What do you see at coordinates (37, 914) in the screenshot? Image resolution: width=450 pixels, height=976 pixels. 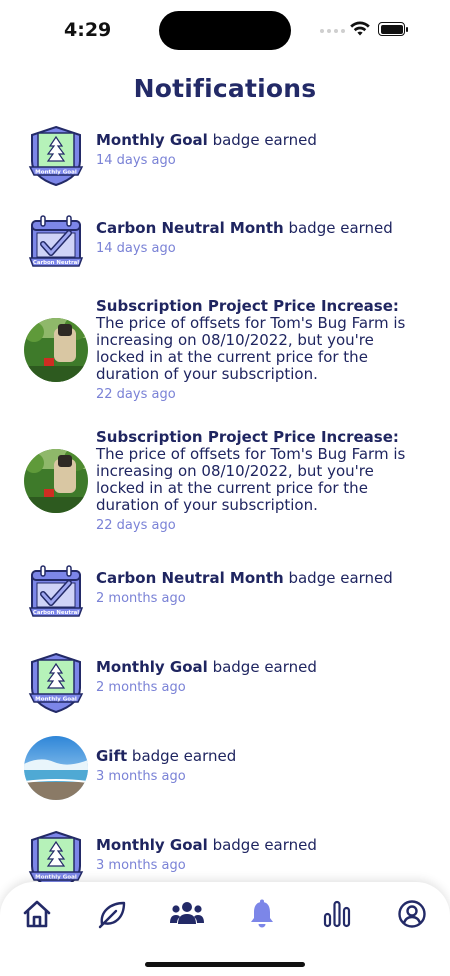 I see `home-icon` at bounding box center [37, 914].